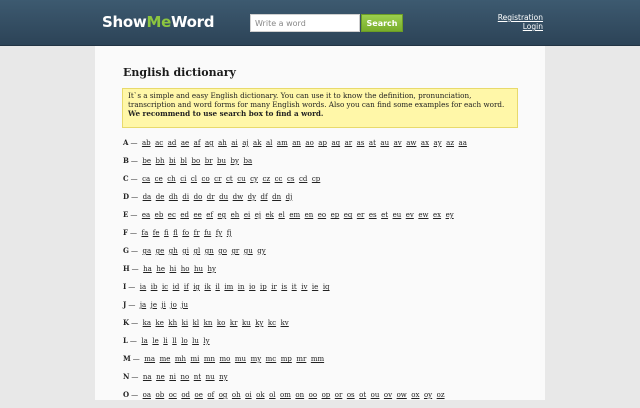 The width and height of the screenshot is (640, 408). I want to click on prefix-link: af, so click(197, 143).